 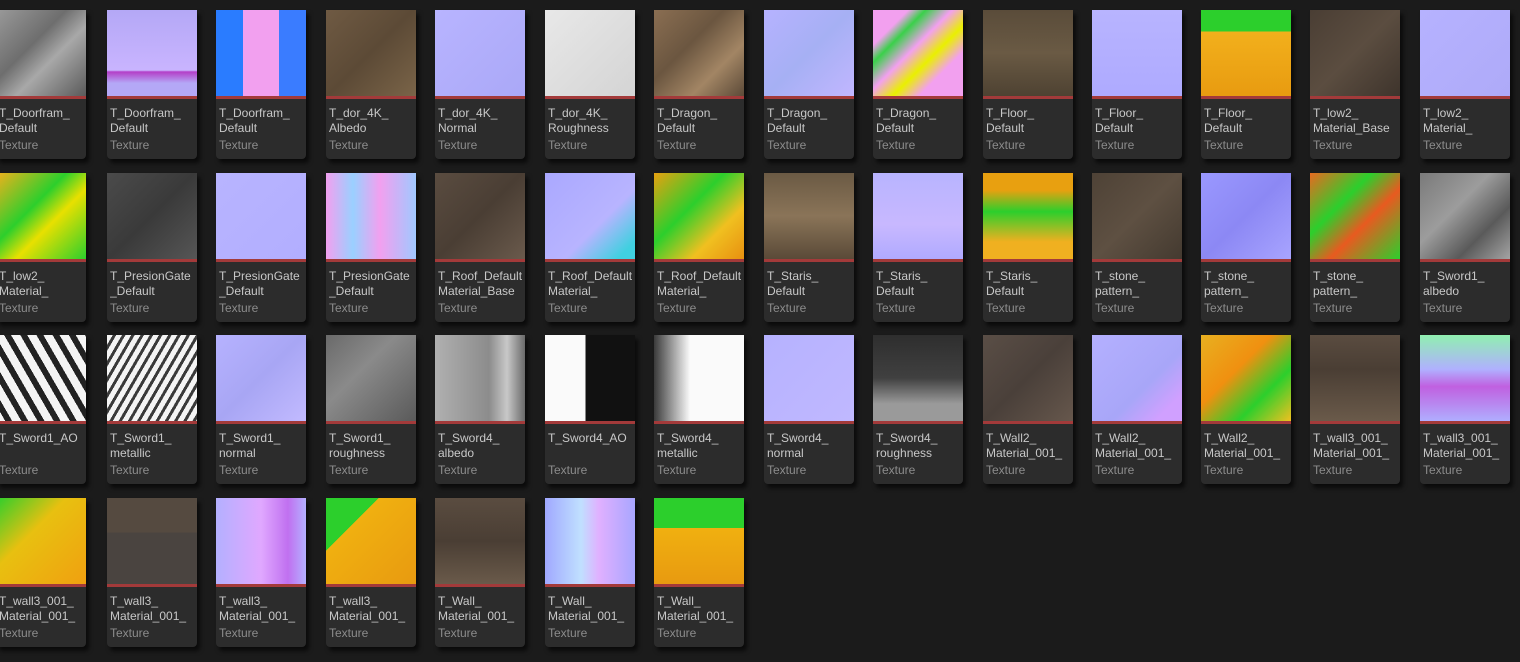 What do you see at coordinates (809, 409) in the screenshot?
I see `asset-tile: T_Sword4_ normal Texture` at bounding box center [809, 409].